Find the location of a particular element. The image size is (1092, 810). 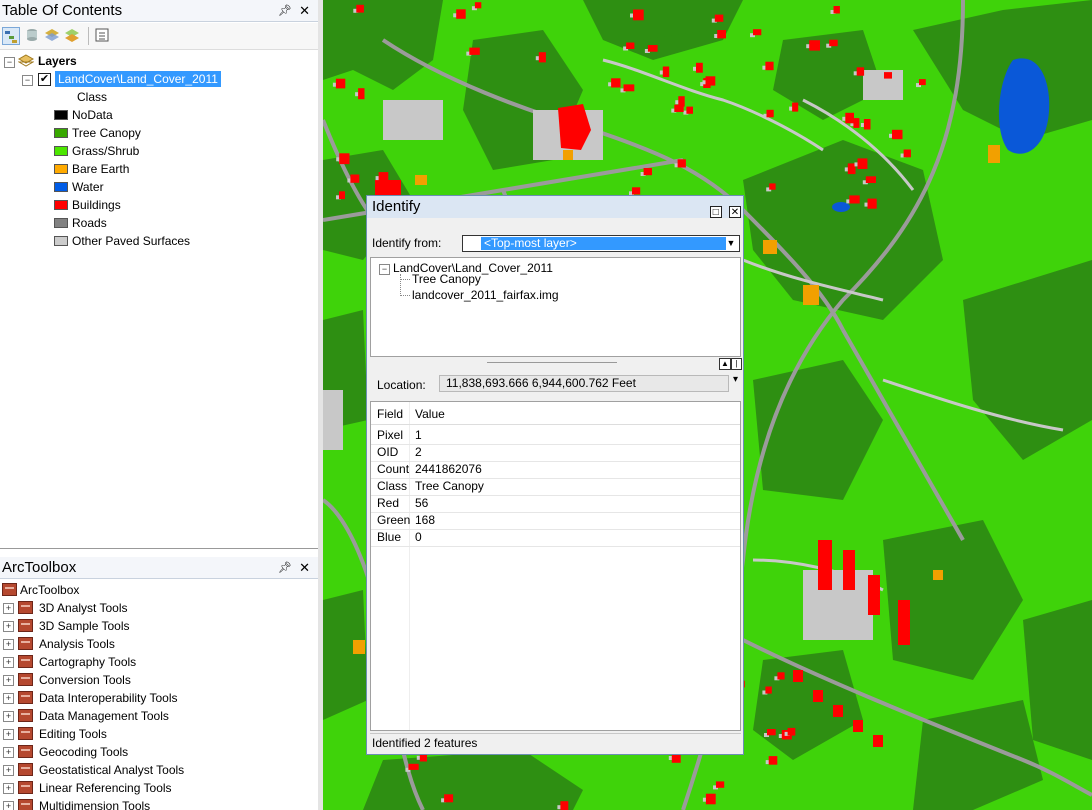

table-row: Count 2441862076 is located at coordinates (555, 470).